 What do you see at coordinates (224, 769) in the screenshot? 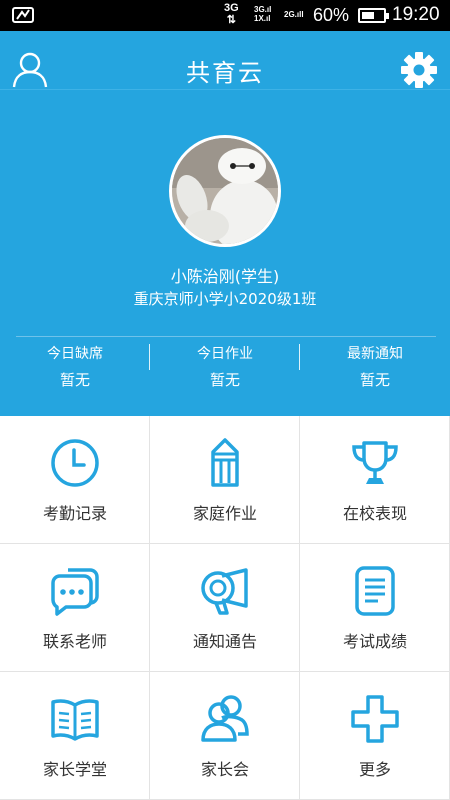
I see `menu-label: 家长会` at bounding box center [224, 769].